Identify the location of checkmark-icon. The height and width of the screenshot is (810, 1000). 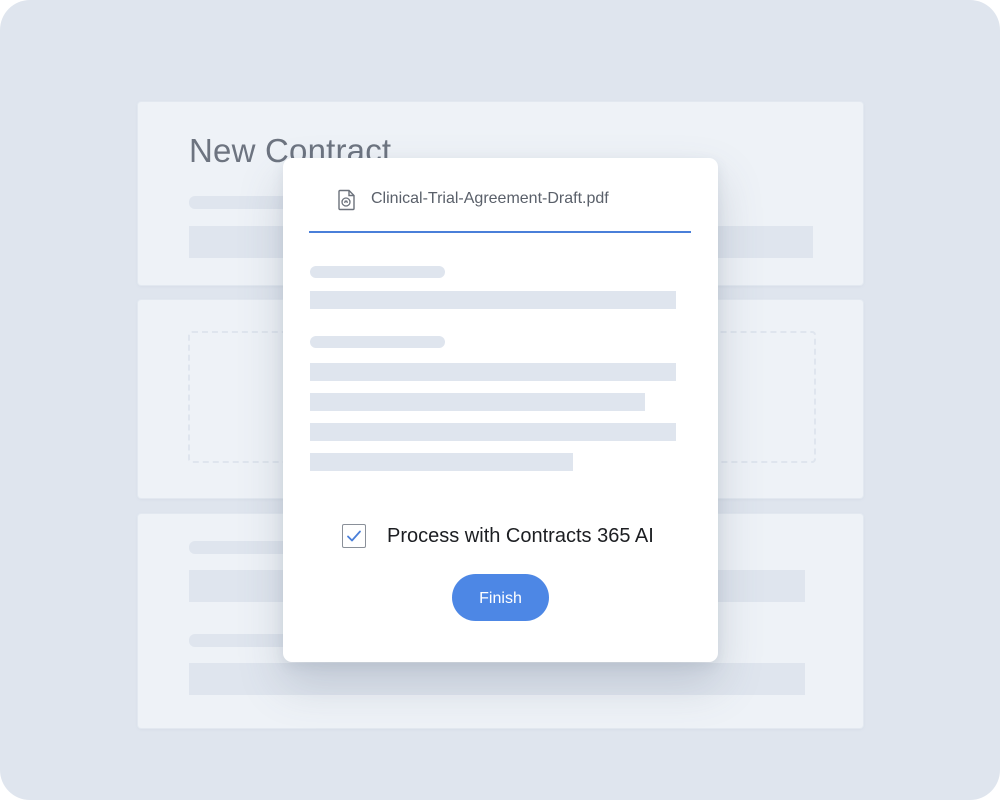
(354, 536).